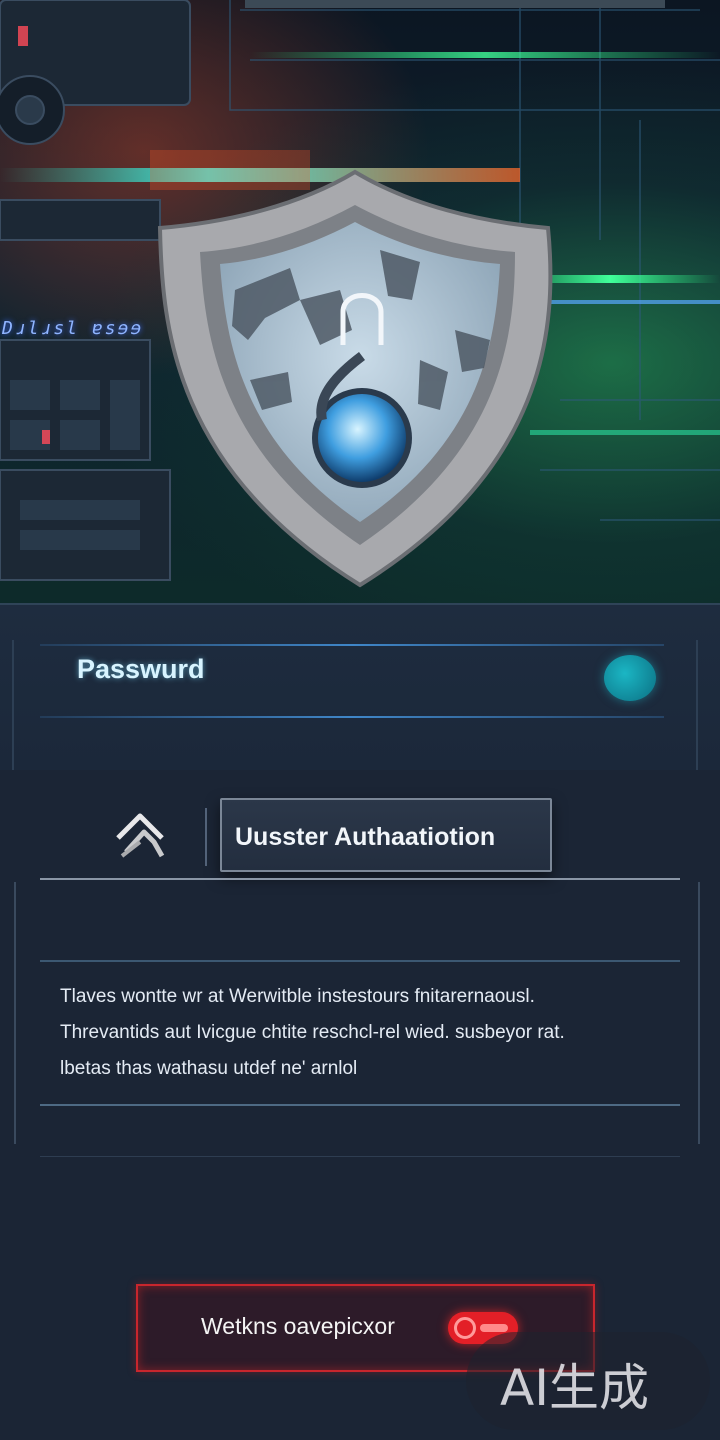 This screenshot has width=720, height=1440. Describe the element at coordinates (360, 961) in the screenshot. I see `description-top-rule` at that location.